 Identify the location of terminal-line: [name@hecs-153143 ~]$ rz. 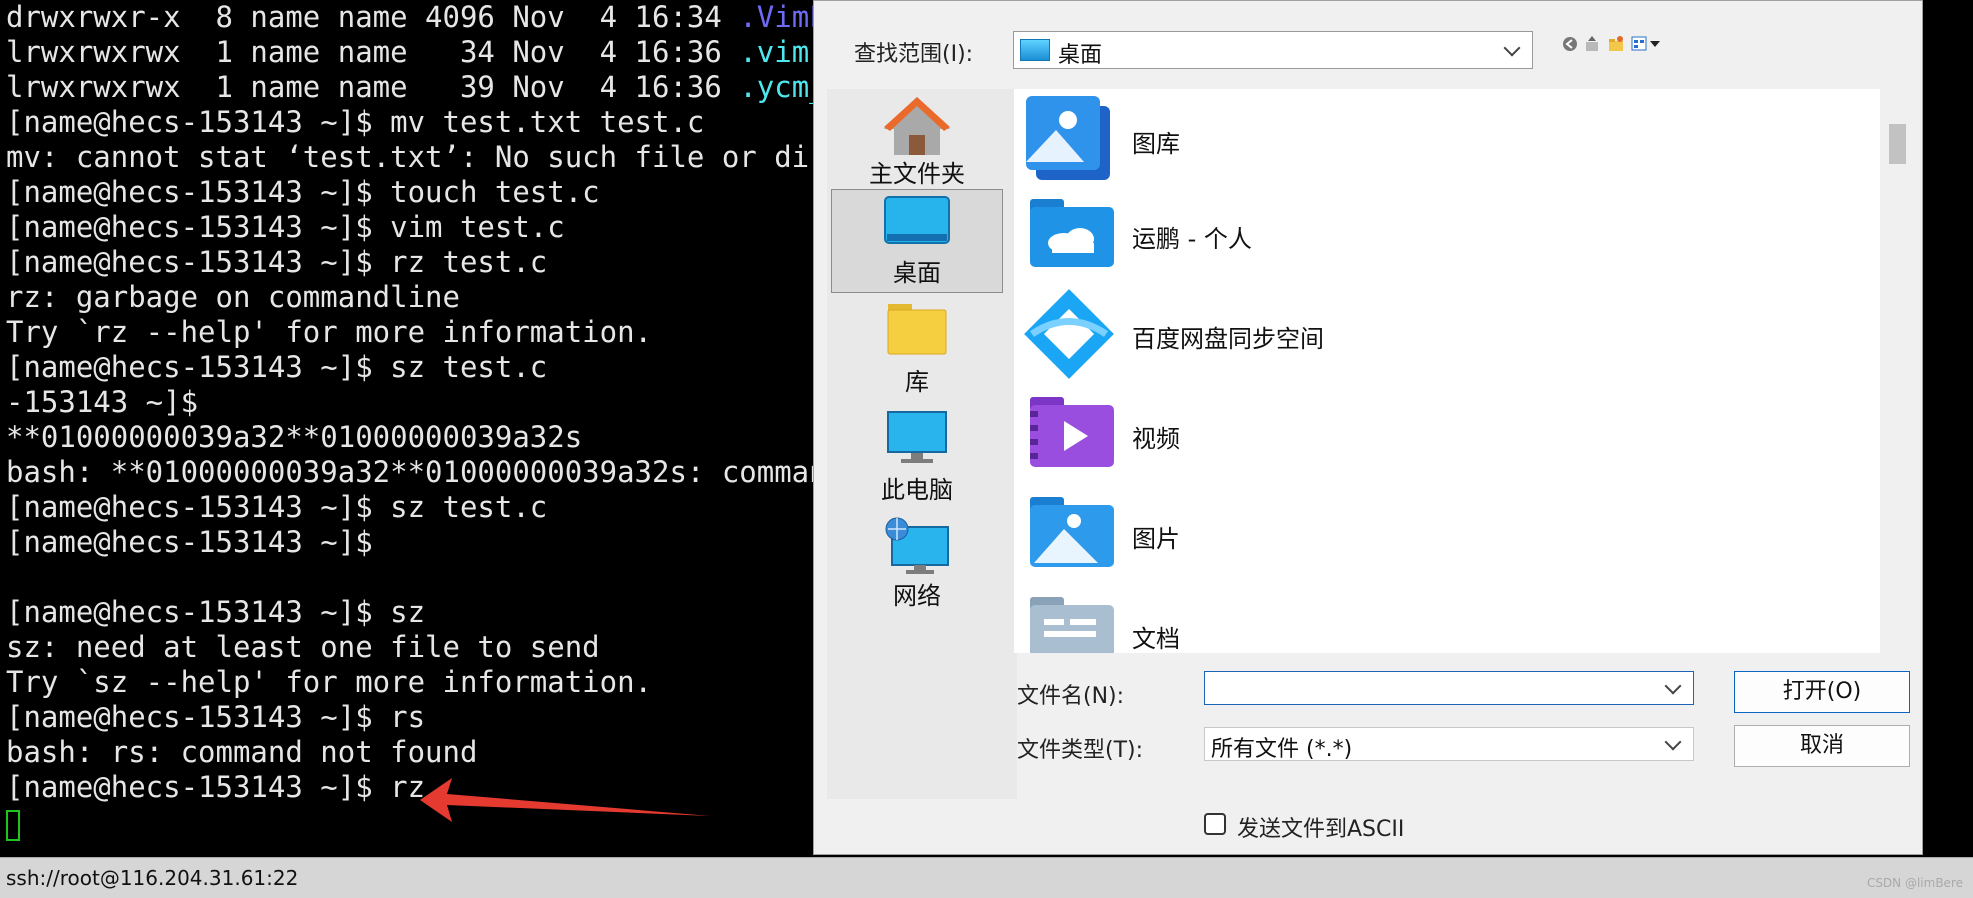
(215, 787).